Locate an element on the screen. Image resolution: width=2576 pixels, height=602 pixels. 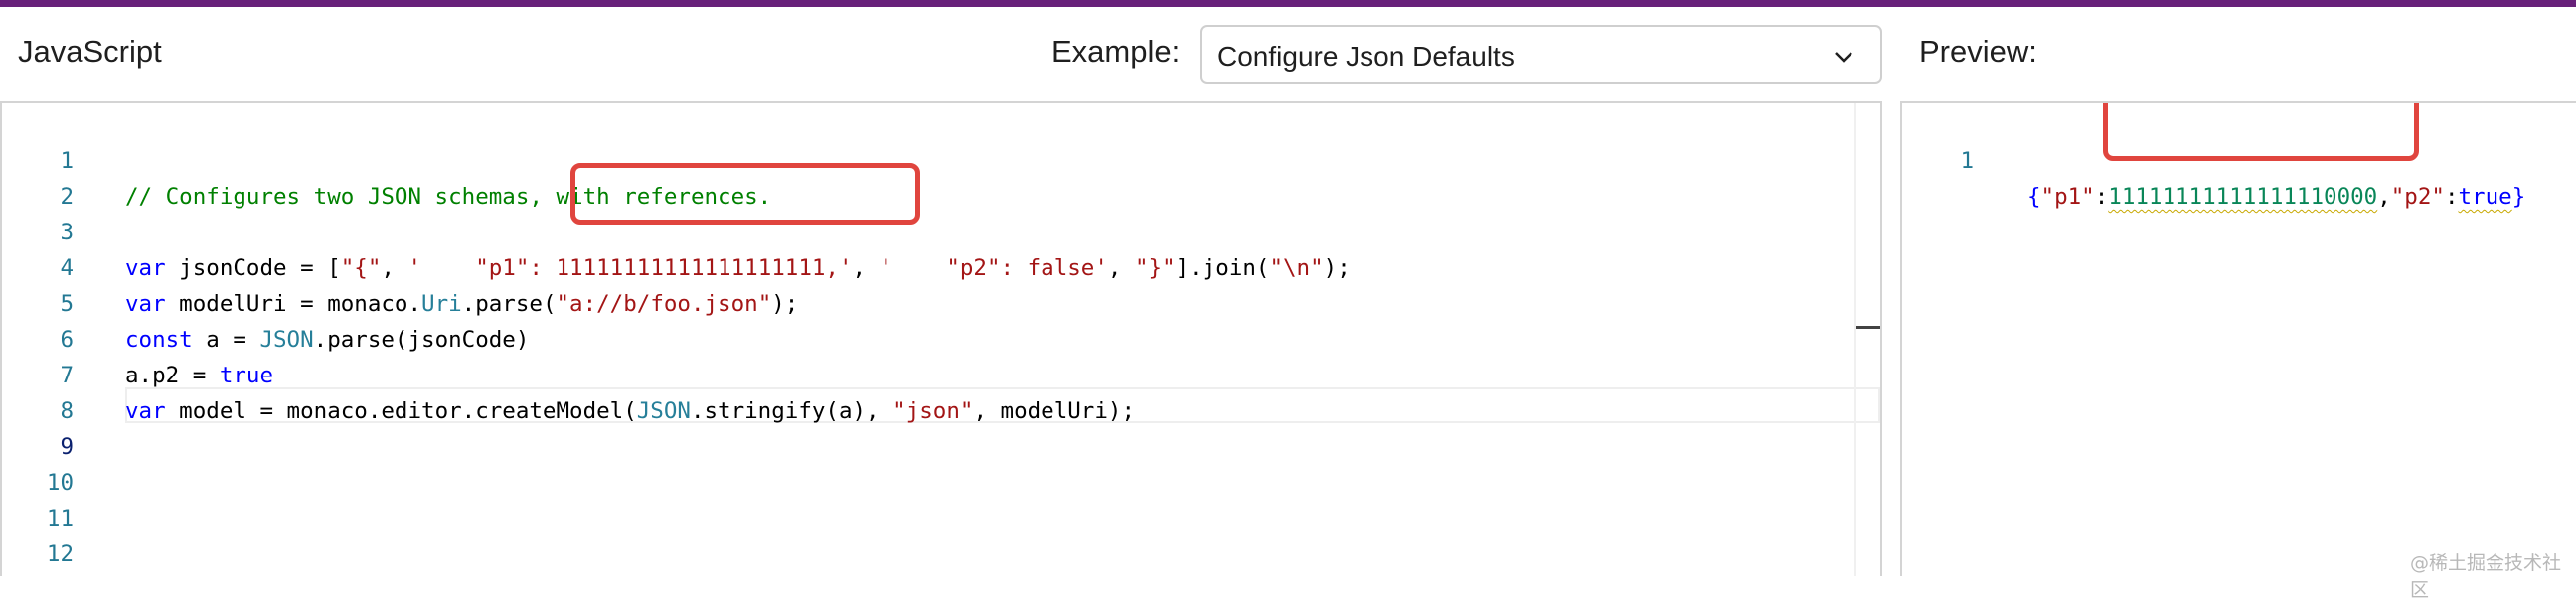
brace-token: { is located at coordinates (2034, 197).